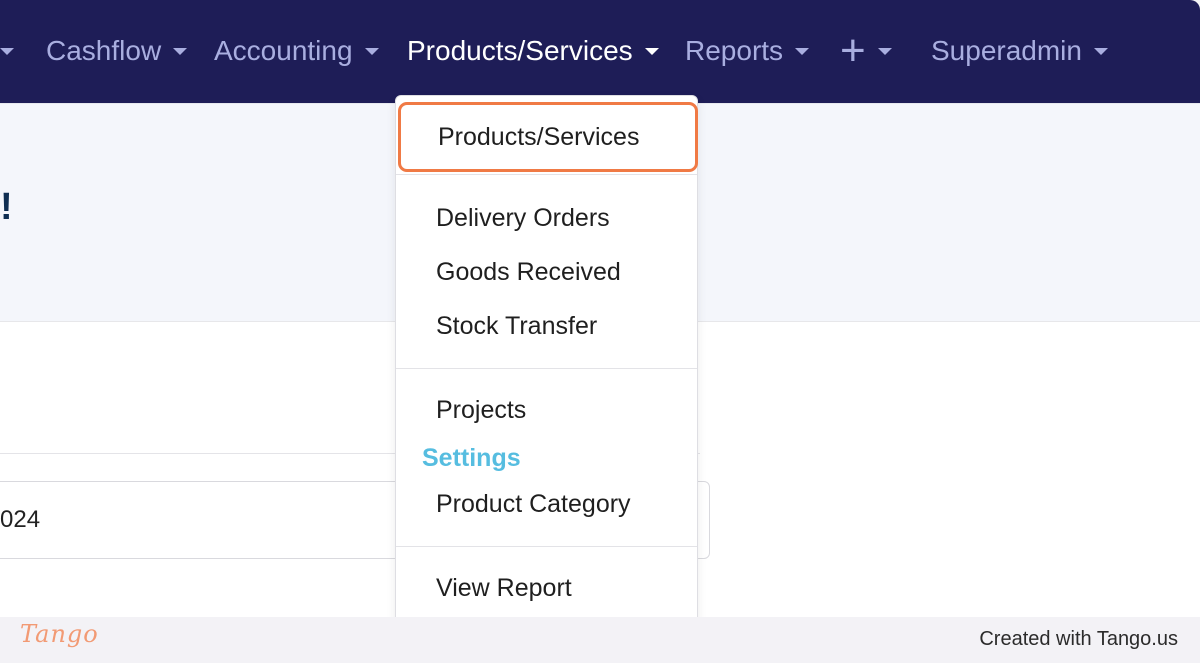 The width and height of the screenshot is (1200, 663). I want to click on tango-logo: Tango, so click(59, 634).